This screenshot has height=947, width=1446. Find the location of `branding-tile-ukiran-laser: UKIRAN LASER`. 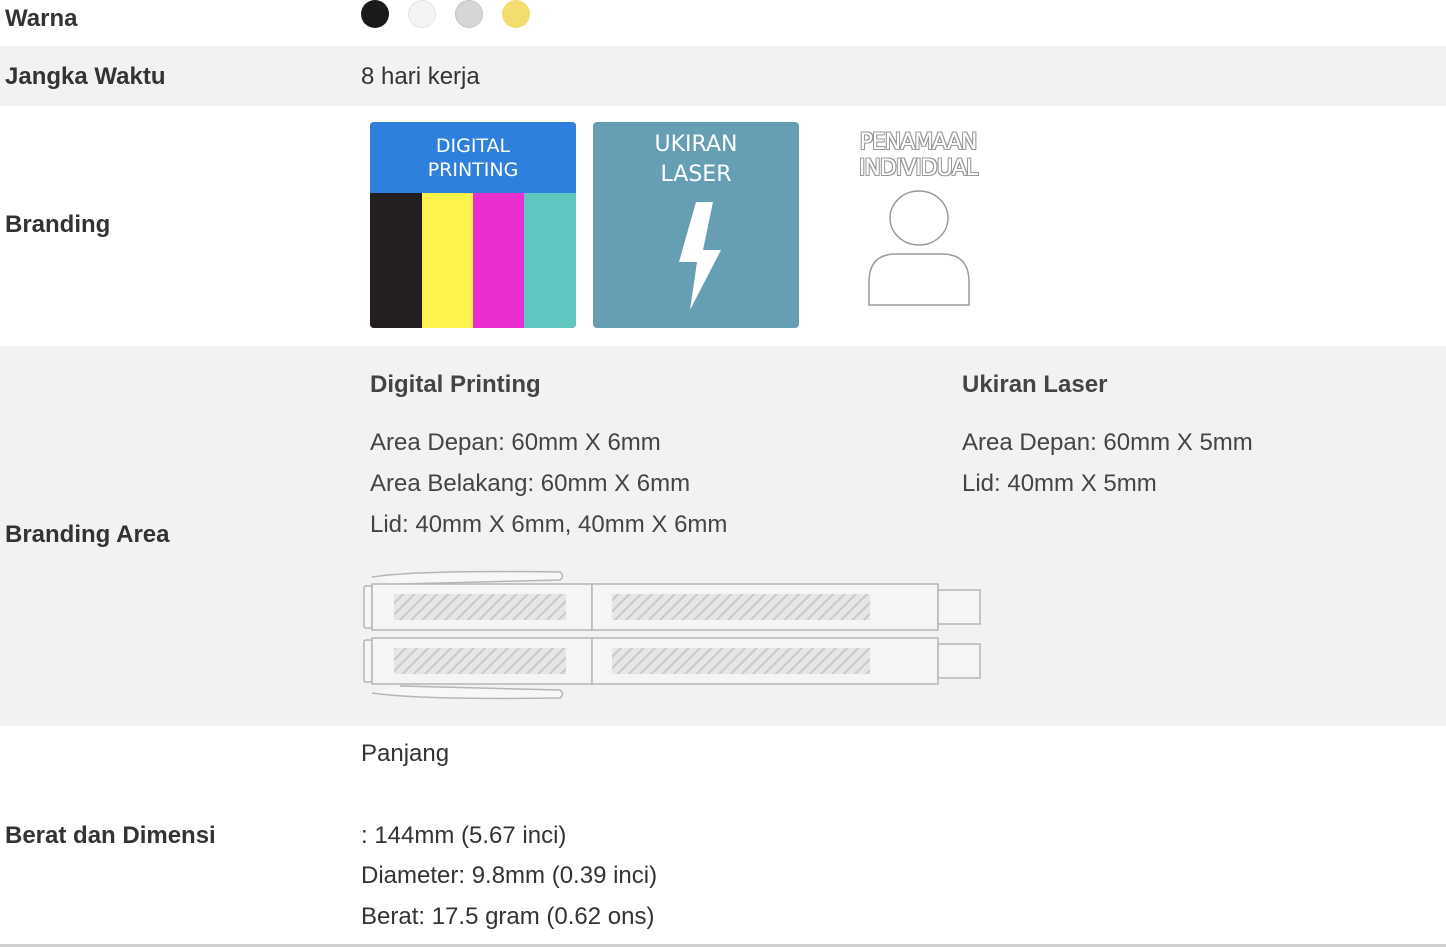

branding-tile-ukiran-laser: UKIRAN LASER is located at coordinates (696, 225).